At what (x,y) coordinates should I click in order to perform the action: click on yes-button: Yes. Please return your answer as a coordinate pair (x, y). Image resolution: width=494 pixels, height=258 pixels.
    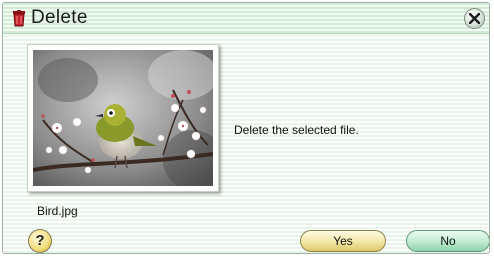
    Looking at the image, I should click on (343, 241).